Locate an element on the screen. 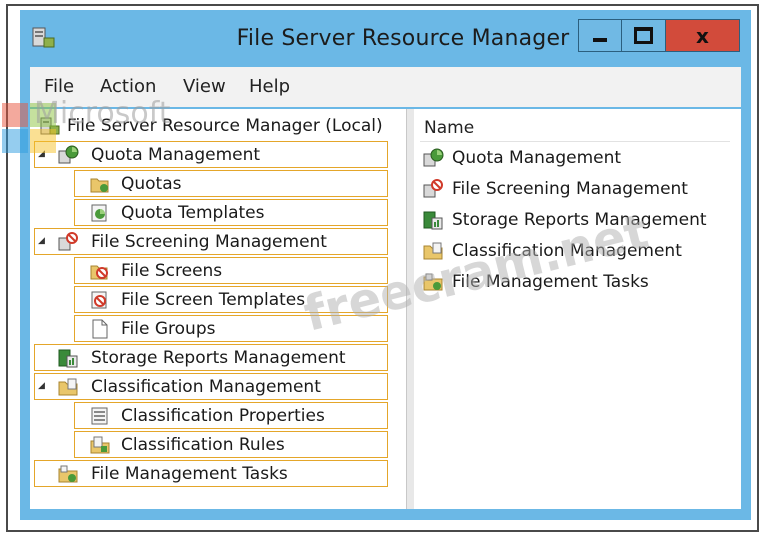 This screenshot has height=541, width=769. maximize-icon is located at coordinates (643, 35).